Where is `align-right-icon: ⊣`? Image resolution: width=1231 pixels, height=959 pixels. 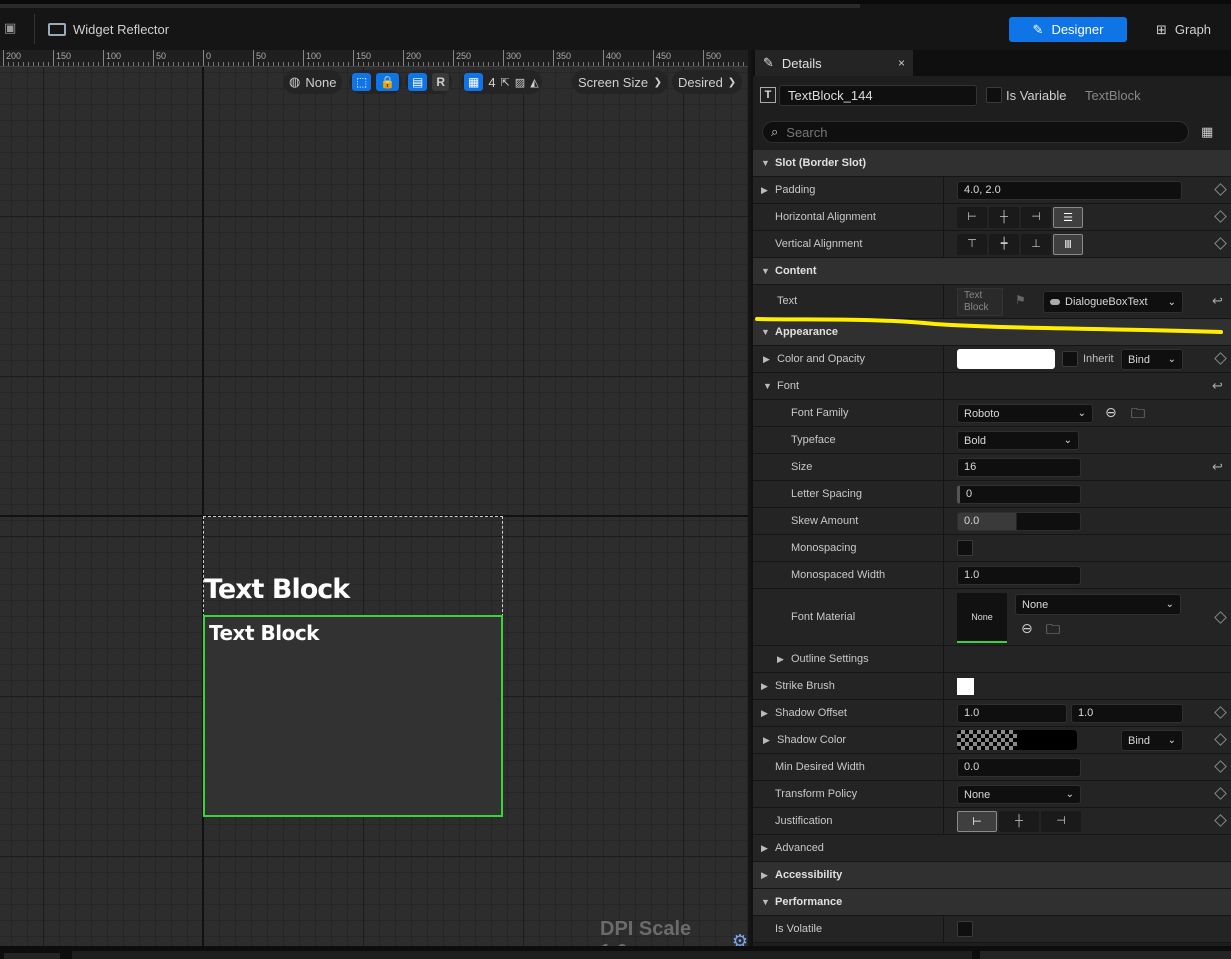 align-right-icon: ⊣ is located at coordinates (1036, 217).